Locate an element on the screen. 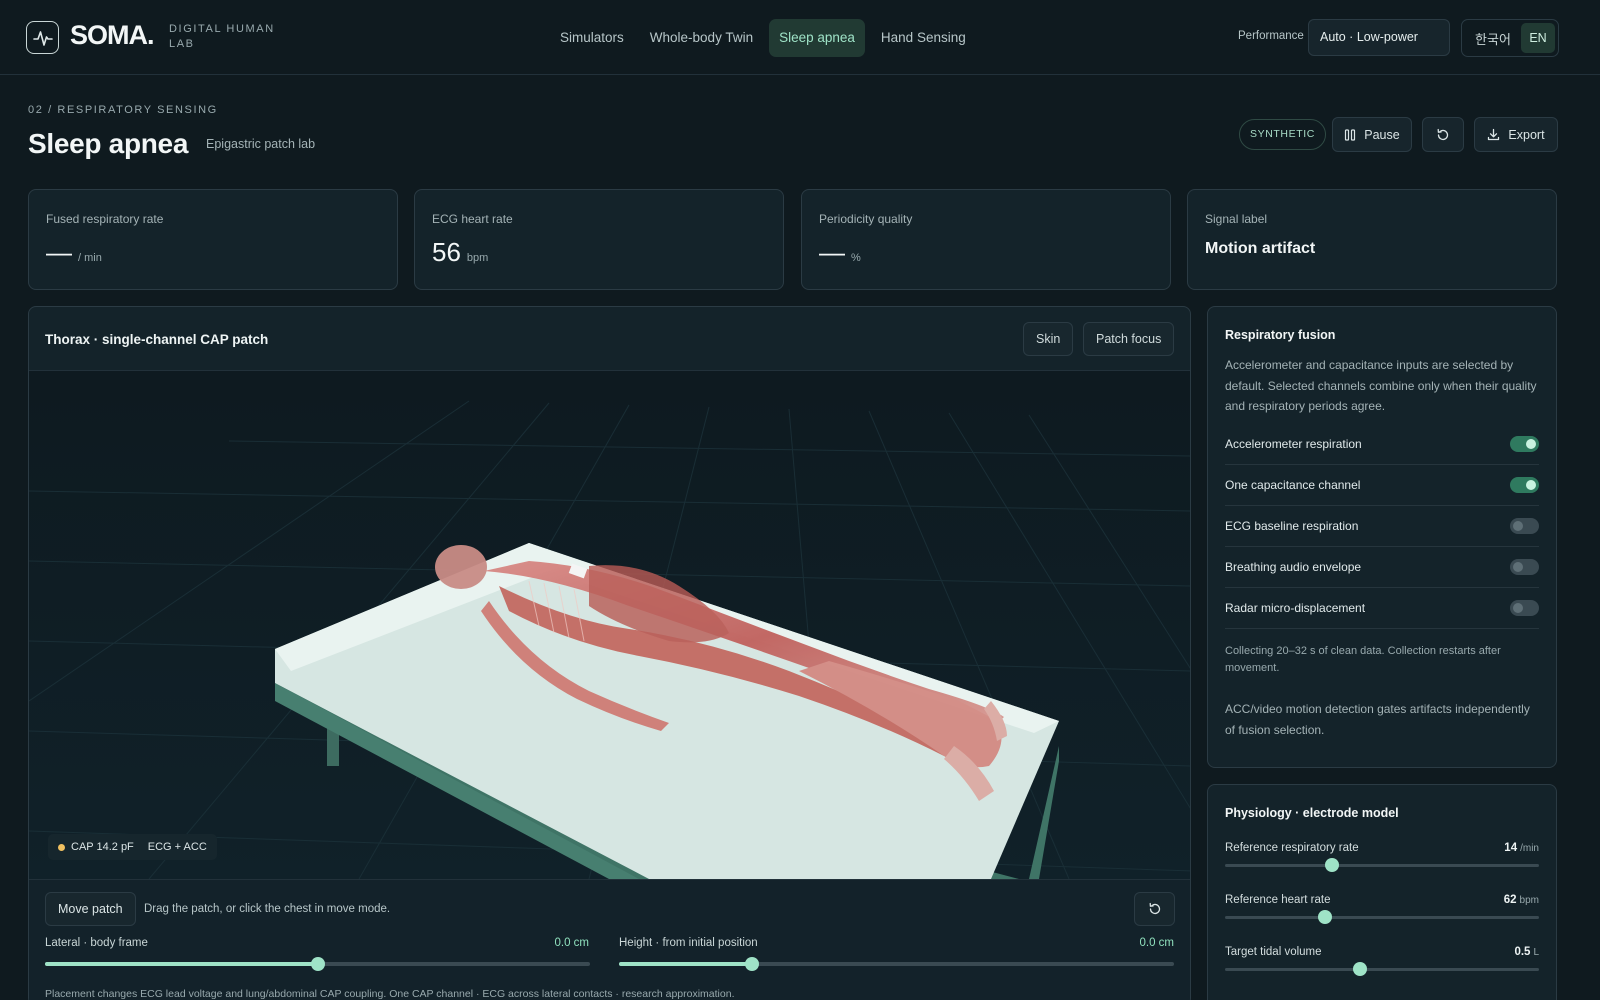 This screenshot has height=1000, width=1600. stat-value: 56 bpm is located at coordinates (460, 252).